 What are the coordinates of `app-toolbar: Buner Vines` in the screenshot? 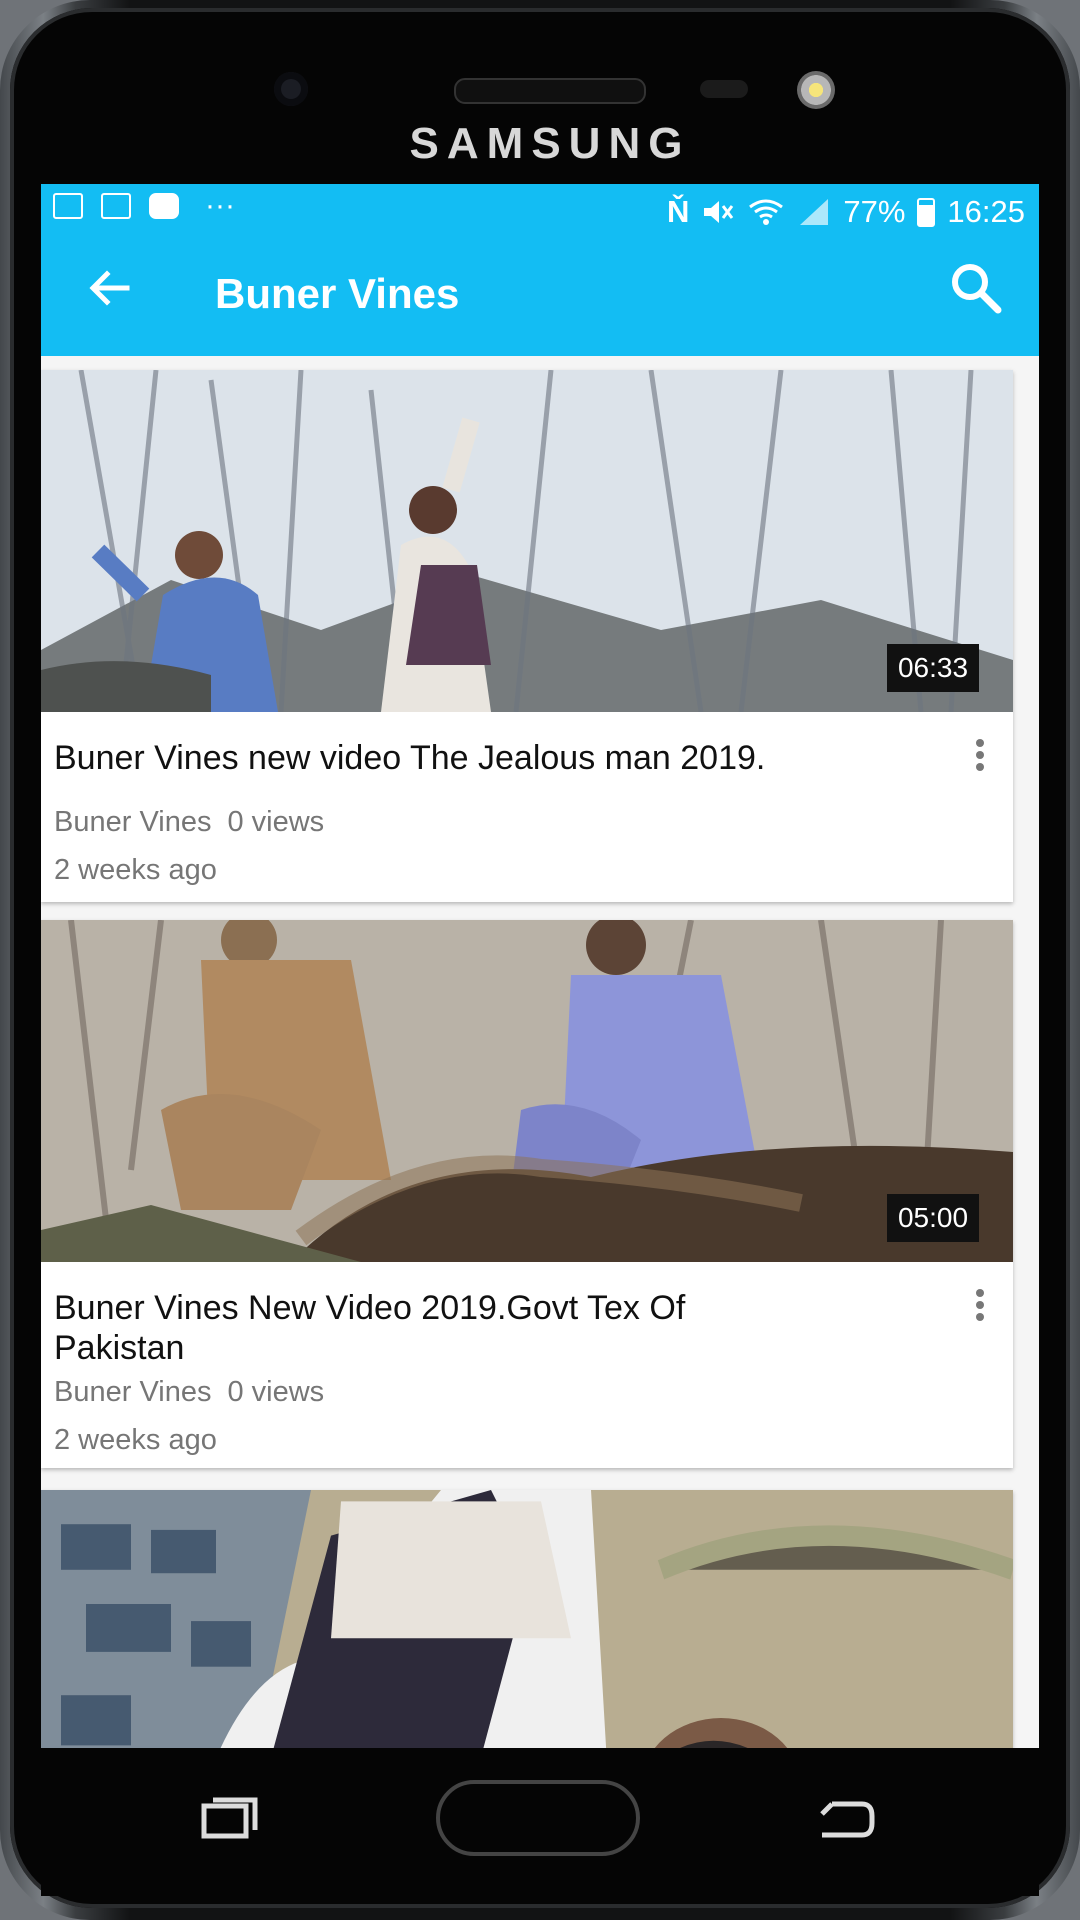 It's located at (540, 296).